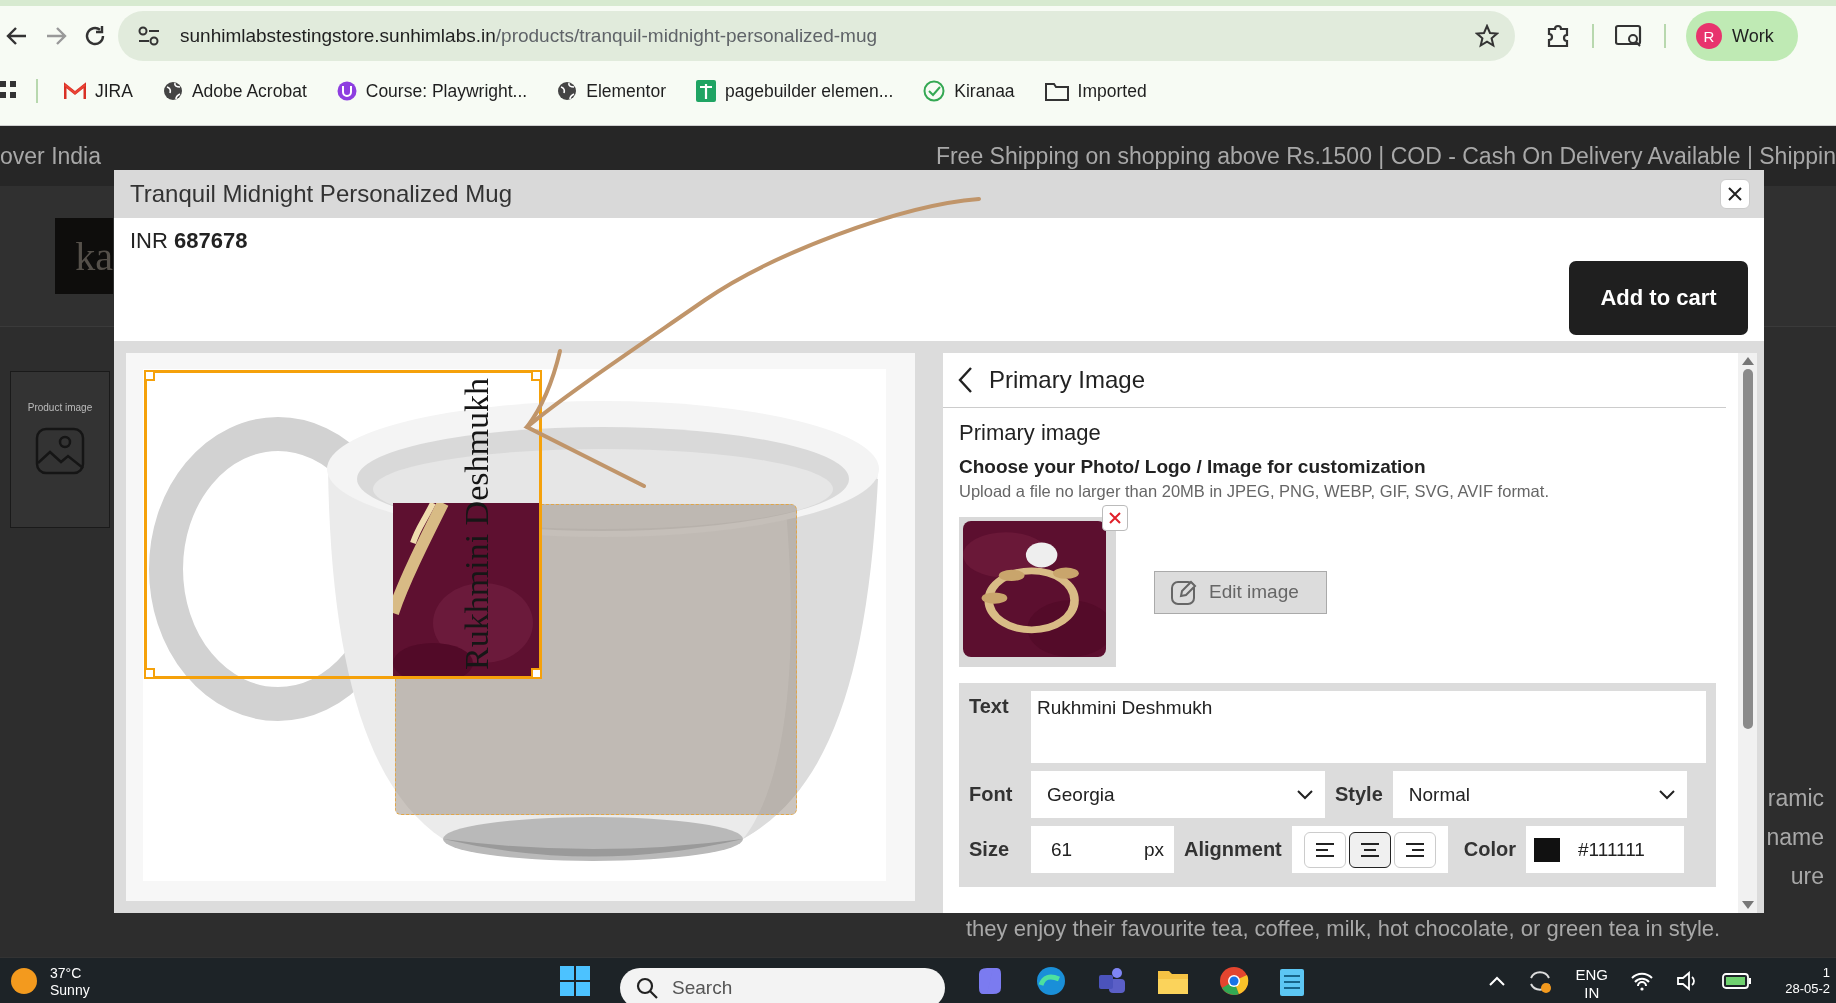  Describe the element at coordinates (149, 36) in the screenshot. I see `site-settings-icon` at that location.